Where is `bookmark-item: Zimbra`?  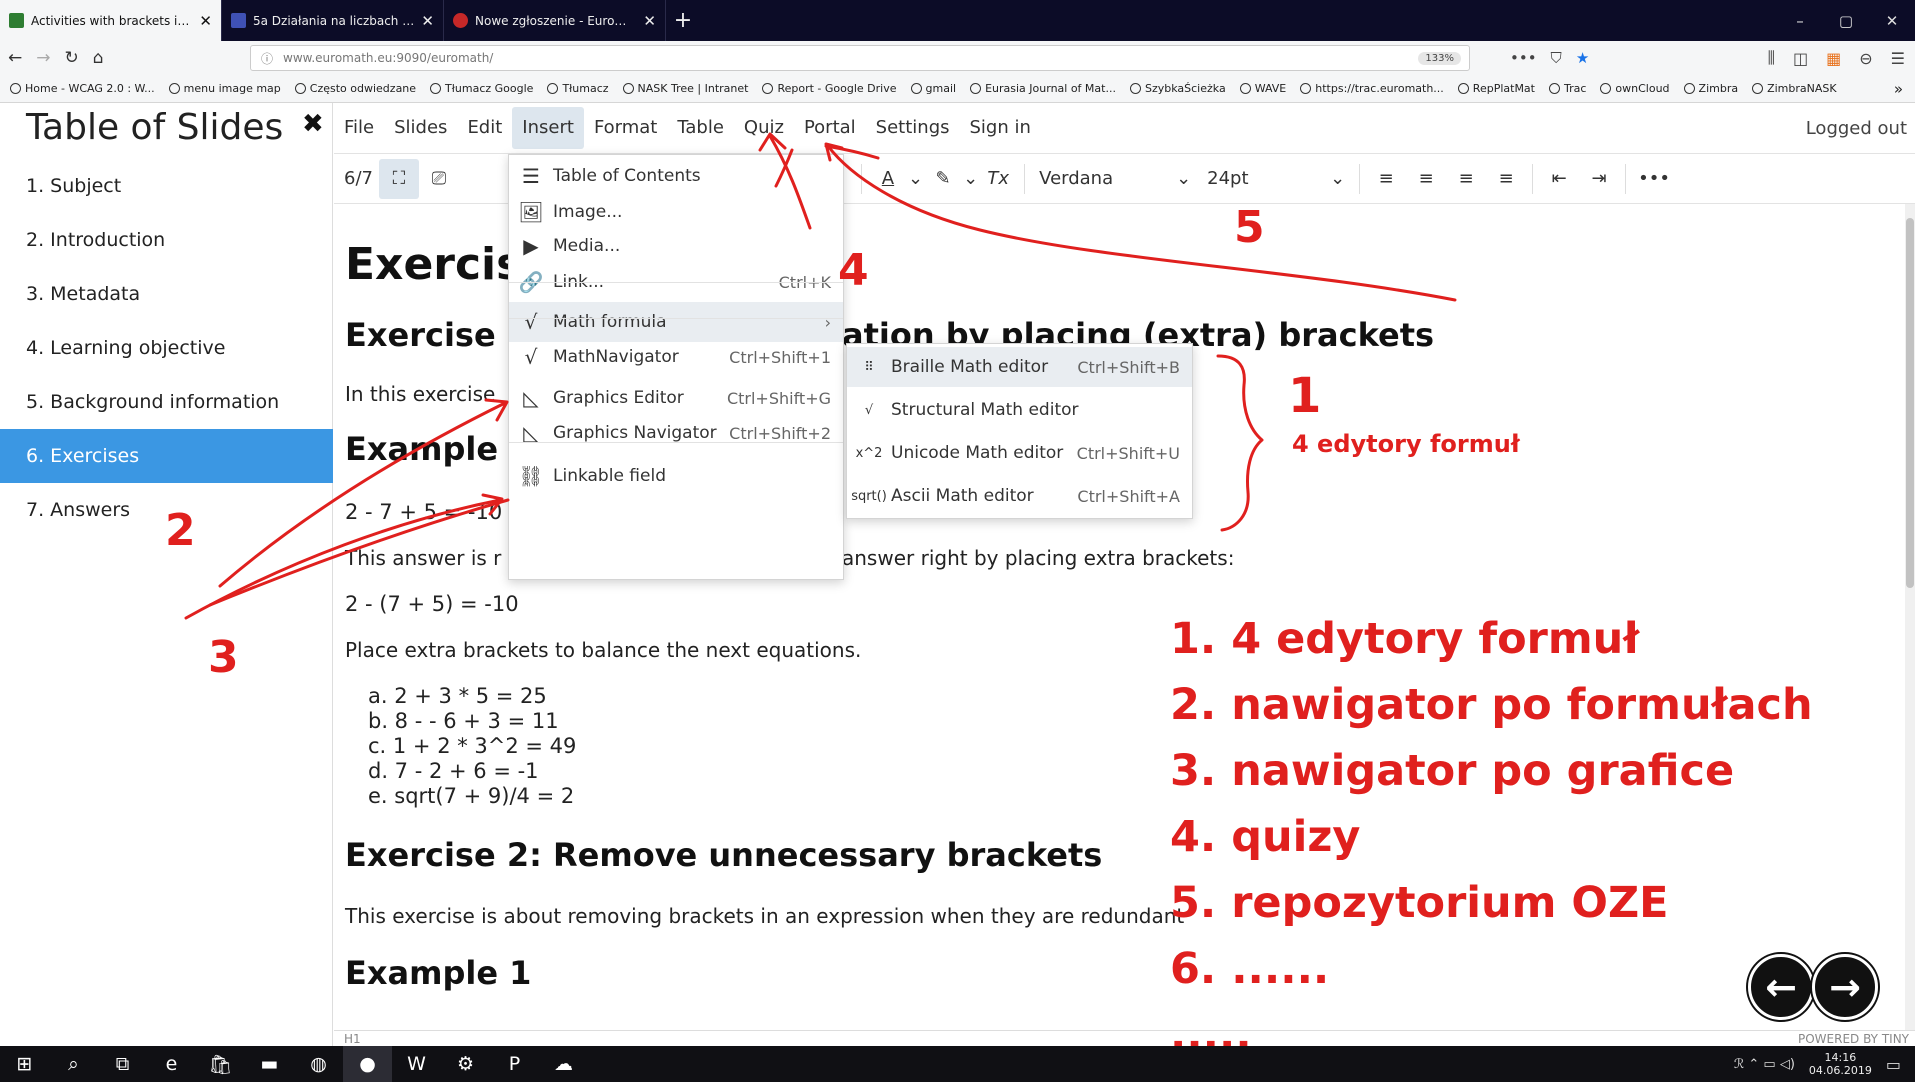
bookmark-item: Zimbra is located at coordinates (1710, 88).